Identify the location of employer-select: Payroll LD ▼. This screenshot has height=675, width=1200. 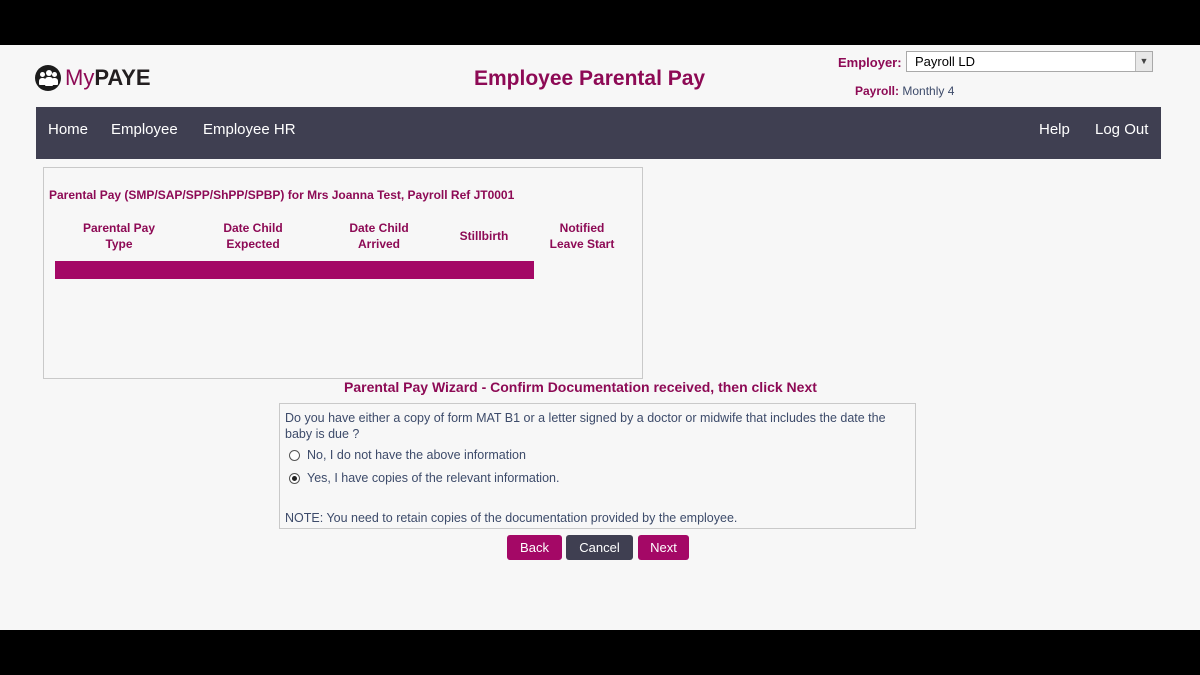
(1029, 61).